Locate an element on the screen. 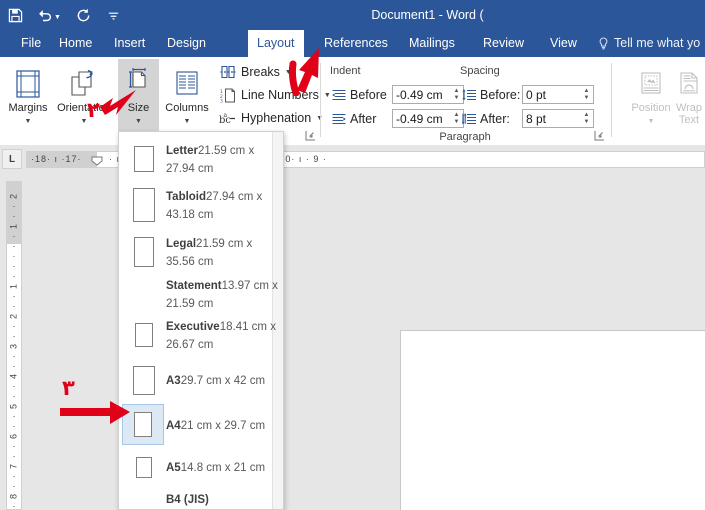 Image resolution: width=705 pixels, height=510 pixels. tell-me-search: Tell me what yo is located at coordinates (649, 43).